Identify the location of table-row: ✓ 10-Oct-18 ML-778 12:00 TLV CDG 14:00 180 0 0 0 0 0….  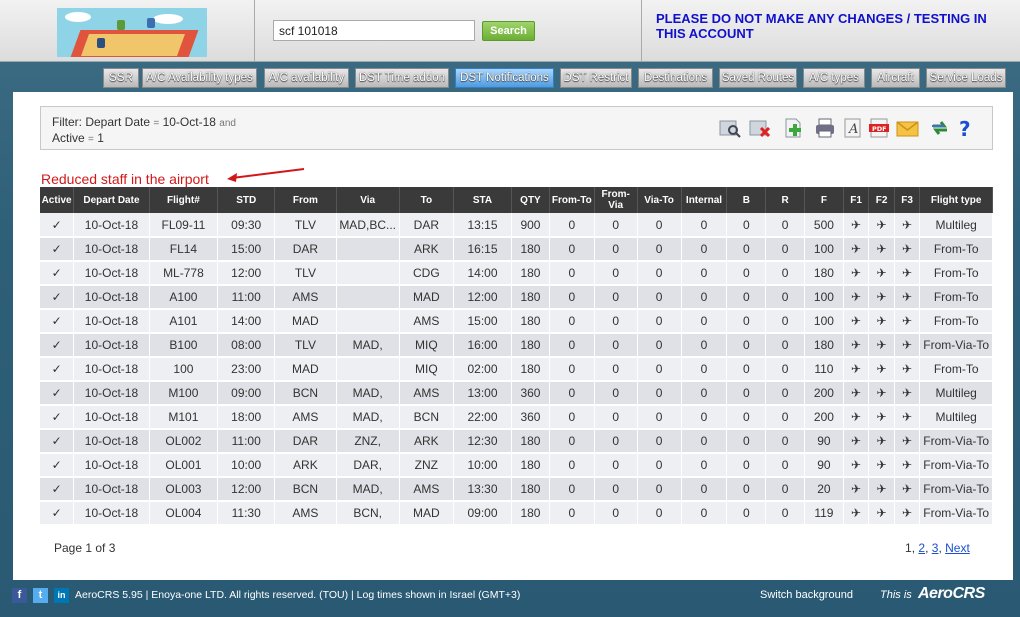
(516, 273).